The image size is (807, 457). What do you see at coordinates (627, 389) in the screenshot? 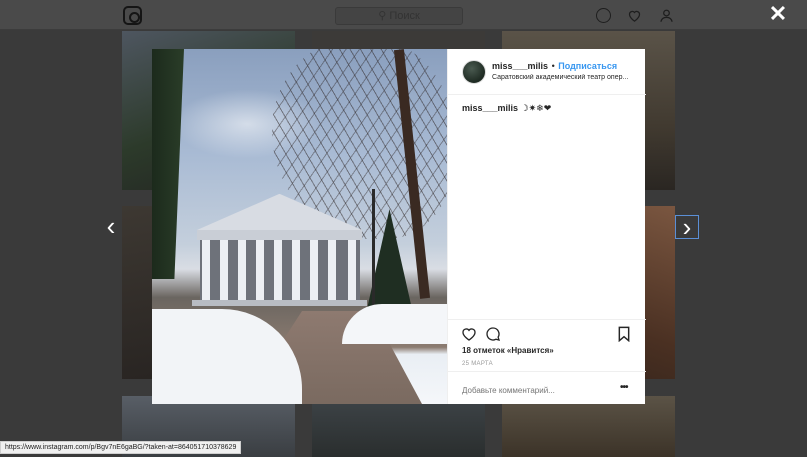
I see `more-icon: •••` at bounding box center [627, 389].